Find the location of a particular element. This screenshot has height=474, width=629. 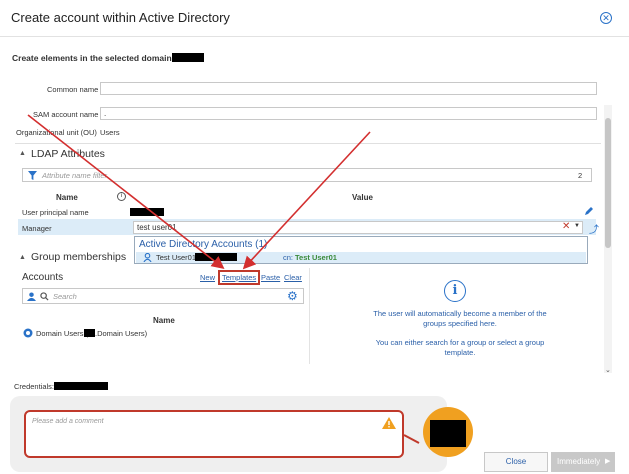

dropdown-group-label: Active Directory Accounts (1) is located at coordinates (203, 244).